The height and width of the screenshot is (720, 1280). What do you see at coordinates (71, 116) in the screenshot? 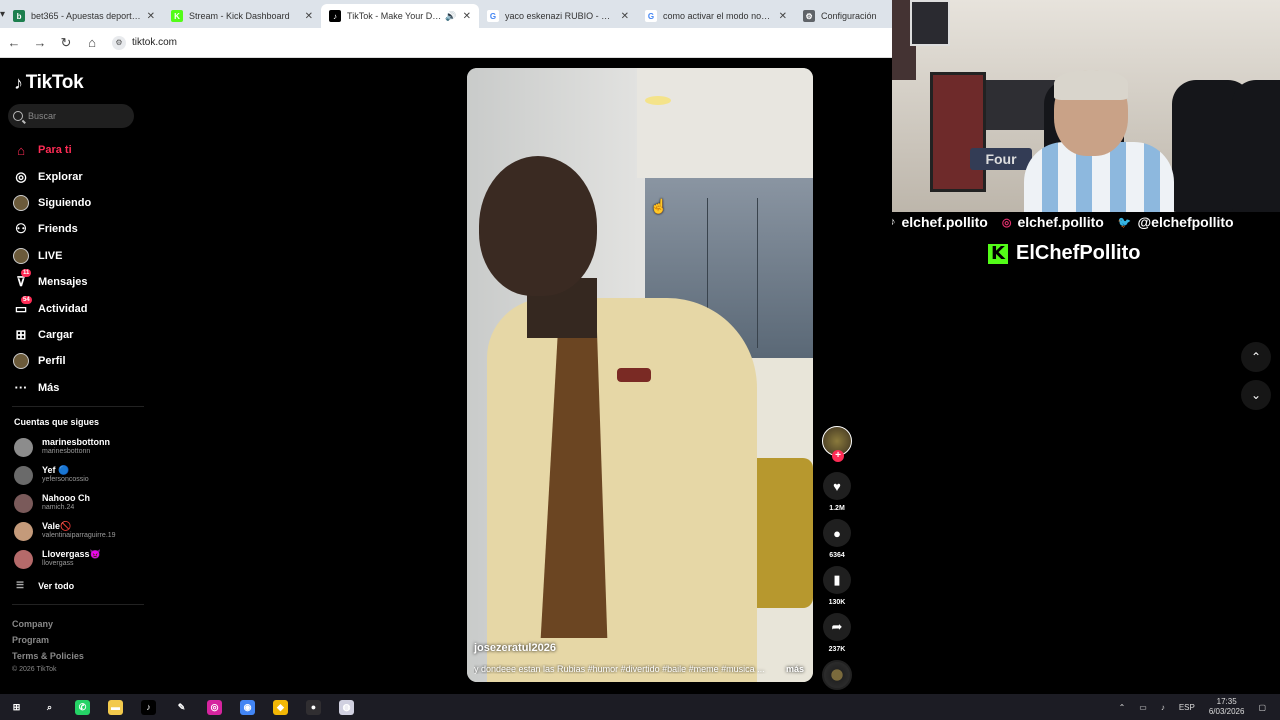
I see `search-input: Buscar` at bounding box center [71, 116].